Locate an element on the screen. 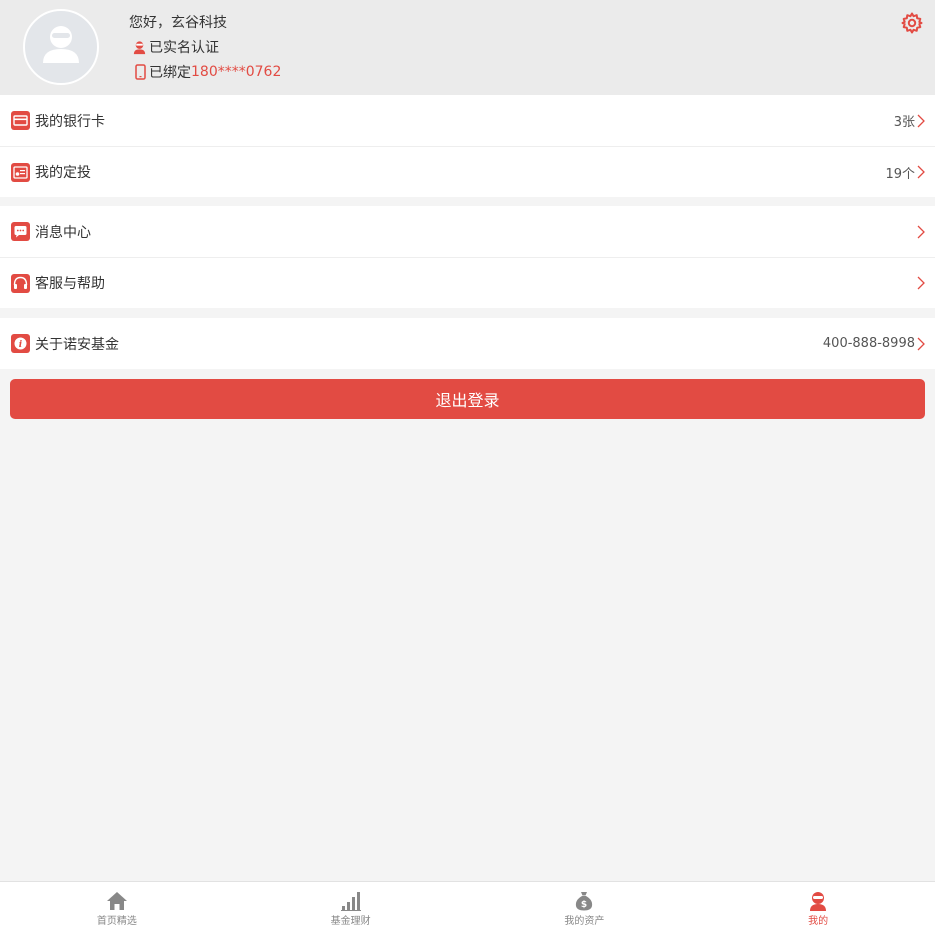 The image size is (935, 934). info-icon: i is located at coordinates (20, 343).